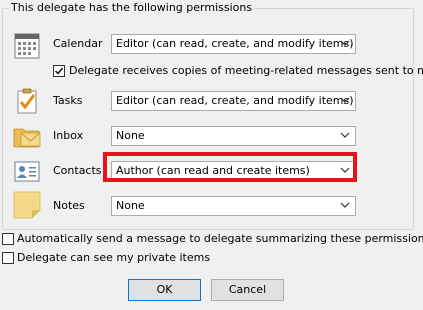 The width and height of the screenshot is (423, 310). What do you see at coordinates (233, 136) in the screenshot?
I see `inbox-permission-select: None` at bounding box center [233, 136].